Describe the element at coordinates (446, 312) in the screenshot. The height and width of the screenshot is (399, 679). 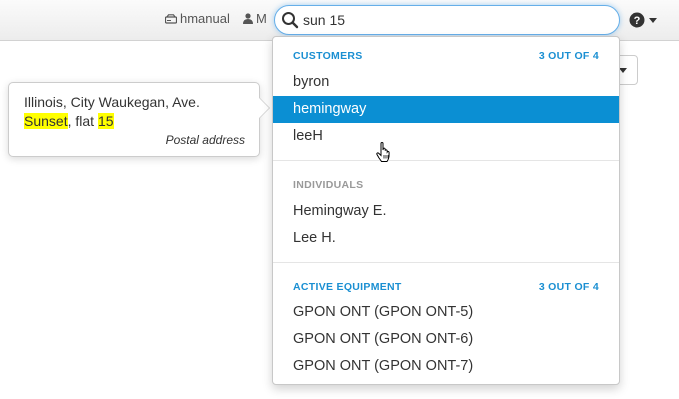
I see `result-item: GPON ONT (GPON ONT-5)` at that location.